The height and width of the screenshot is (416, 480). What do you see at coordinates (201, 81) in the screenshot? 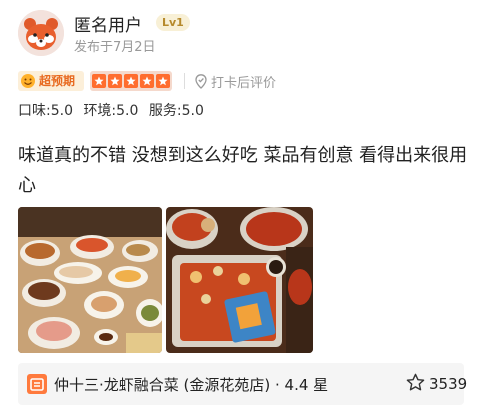
I see `location-pin-icon` at bounding box center [201, 81].